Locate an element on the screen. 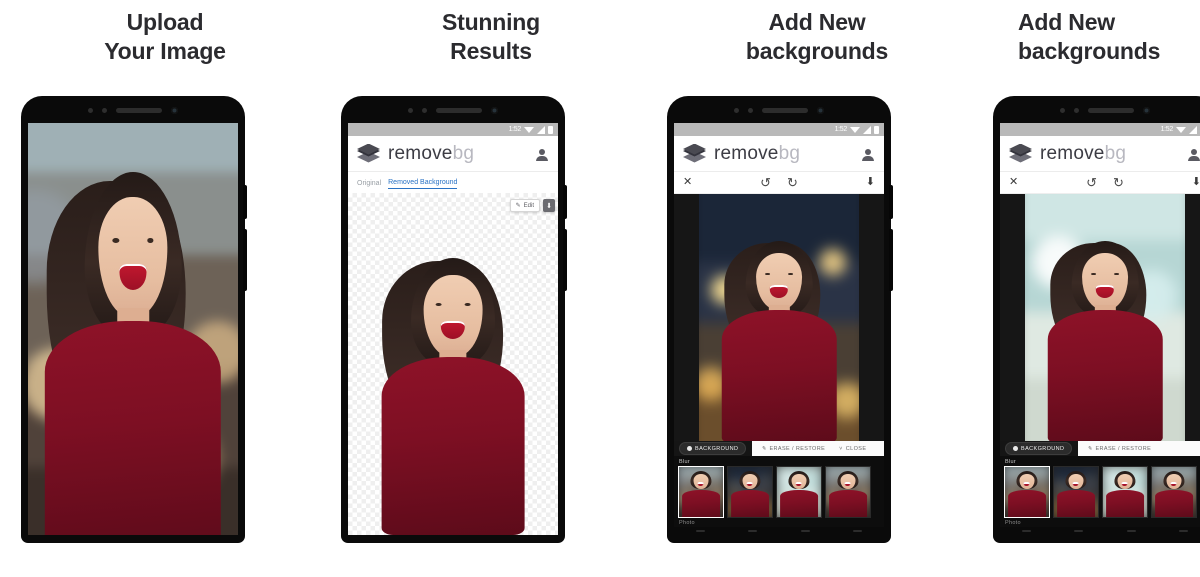  editor-action-bar: BACKGROUND ✎ ERASE / RESTORE is located at coordinates (1100, 448).